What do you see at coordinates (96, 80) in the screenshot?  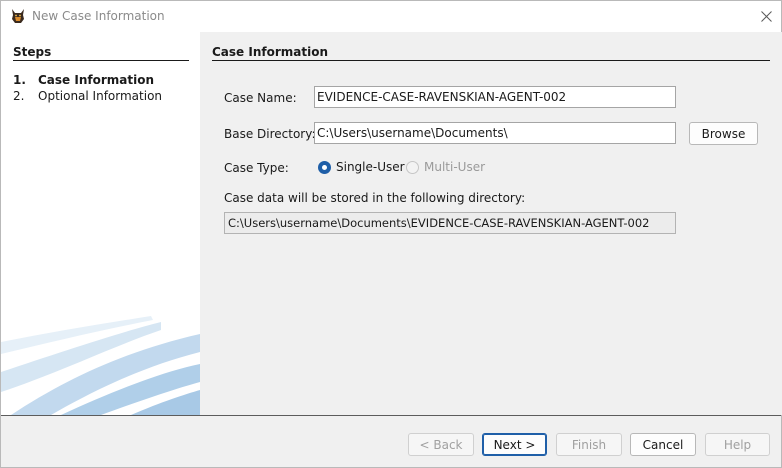 I see `step-label: Case Information` at bounding box center [96, 80].